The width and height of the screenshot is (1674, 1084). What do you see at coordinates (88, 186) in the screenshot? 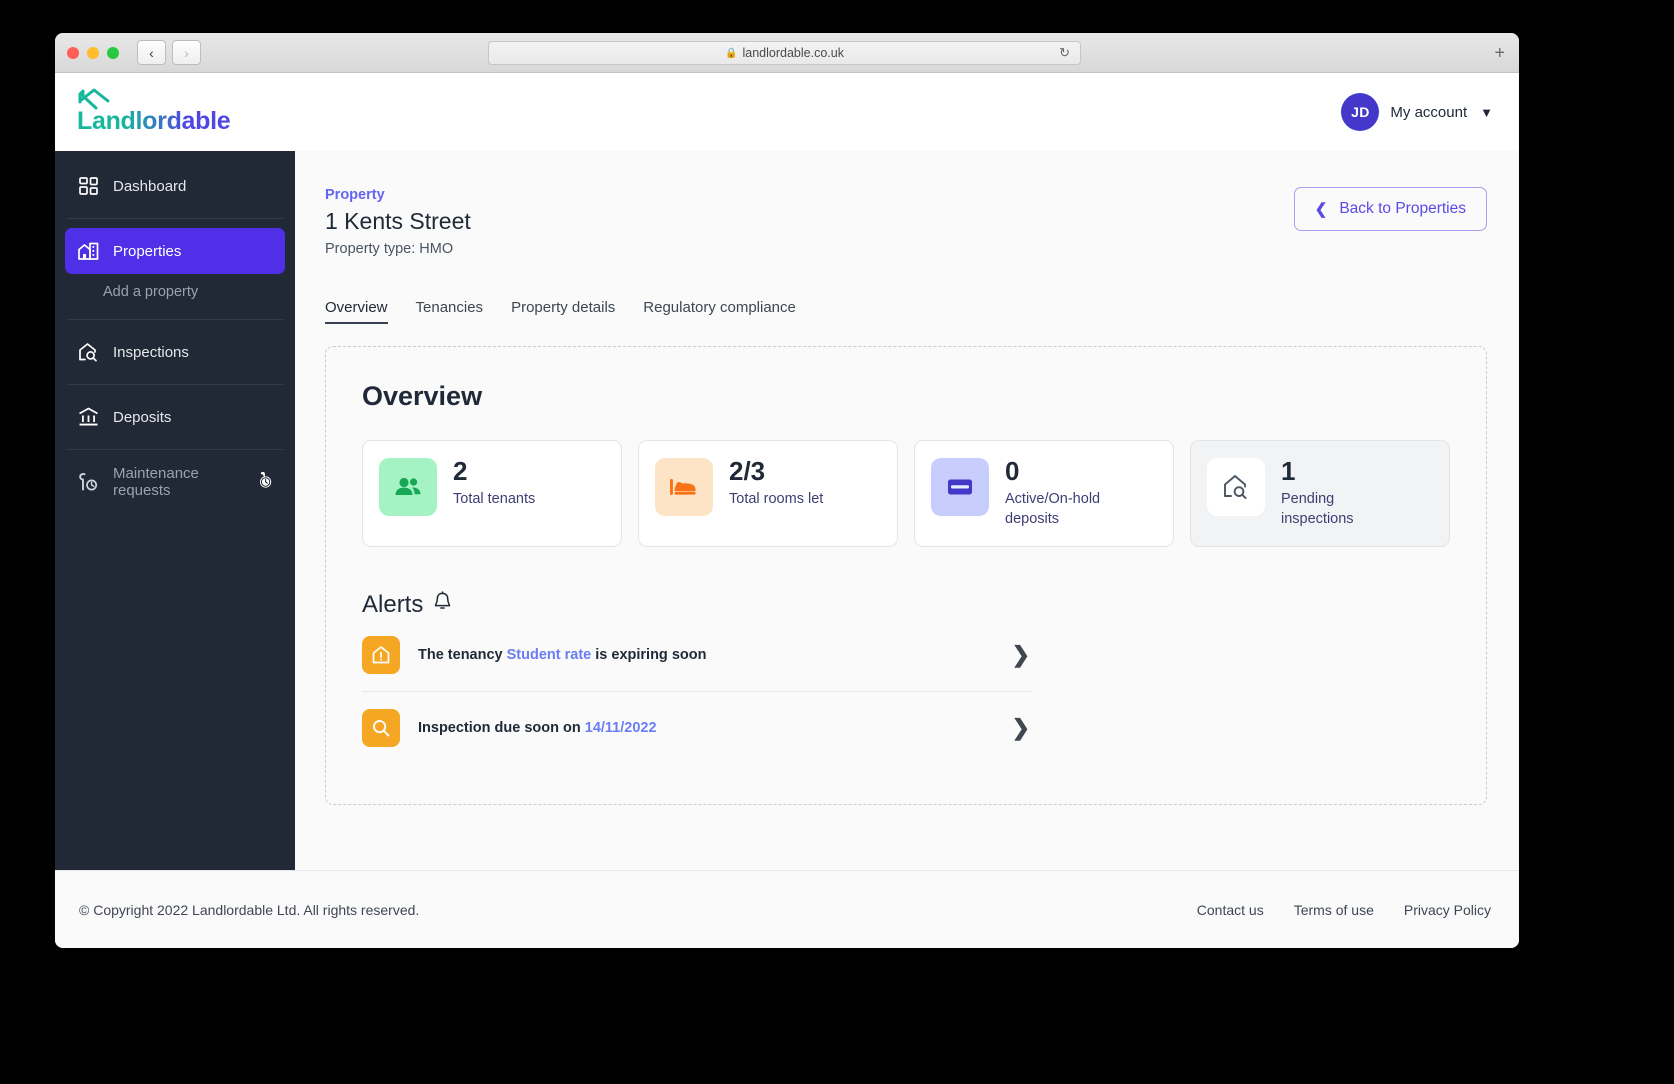
I see `dashboard-grid-icon` at bounding box center [88, 186].